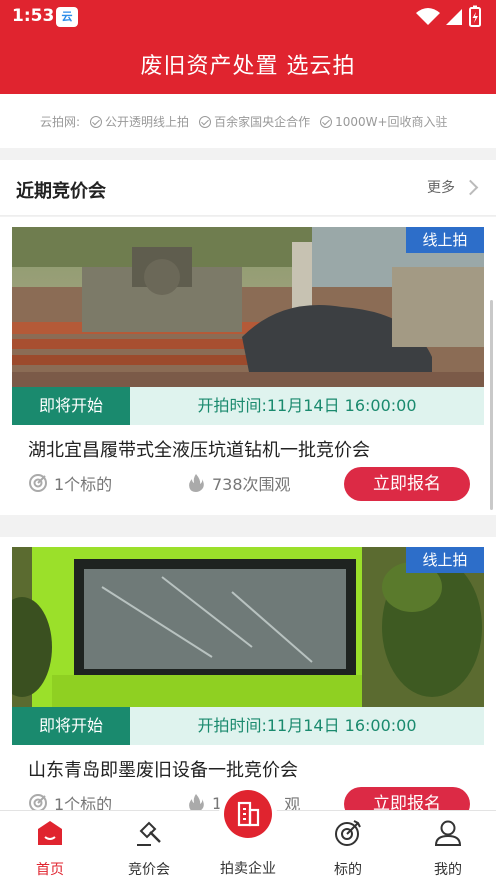 This screenshot has width=496, height=882. I want to click on nav-item-profile: 我的, so click(448, 846).